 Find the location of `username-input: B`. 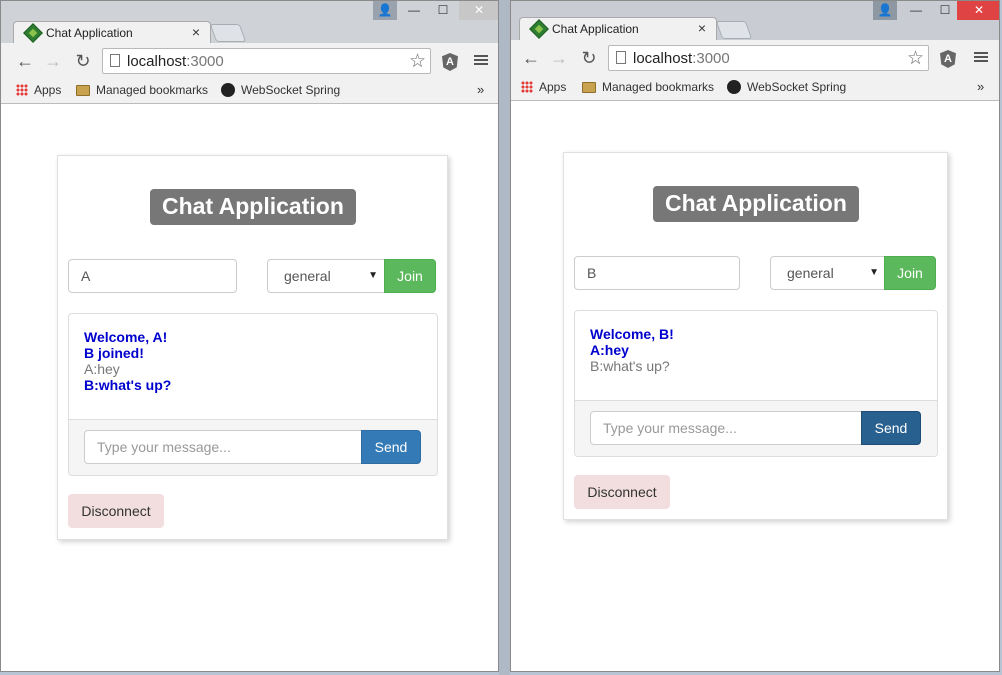

username-input: B is located at coordinates (657, 273).